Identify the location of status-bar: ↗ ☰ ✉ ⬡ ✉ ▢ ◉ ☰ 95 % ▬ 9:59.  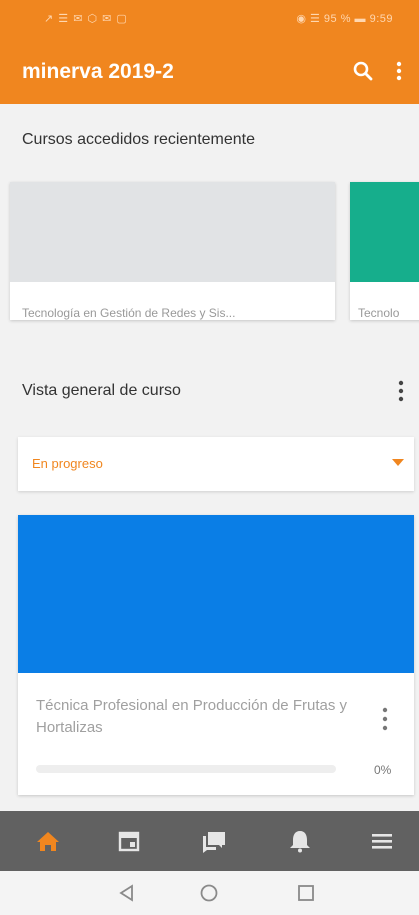
(209, 19).